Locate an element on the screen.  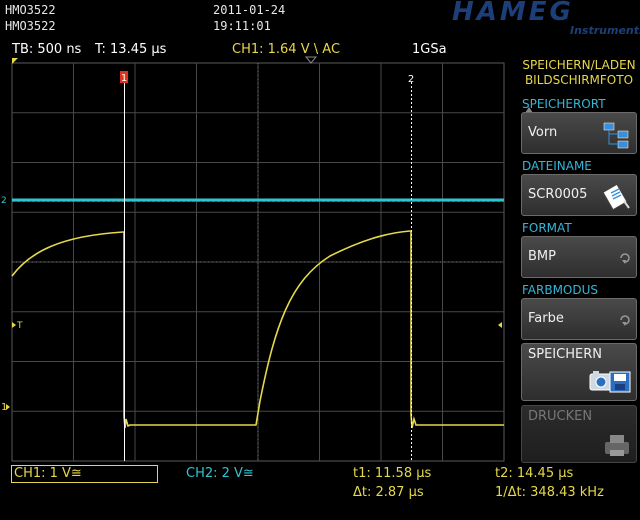
edit-document-icon is located at coordinates (616, 197).